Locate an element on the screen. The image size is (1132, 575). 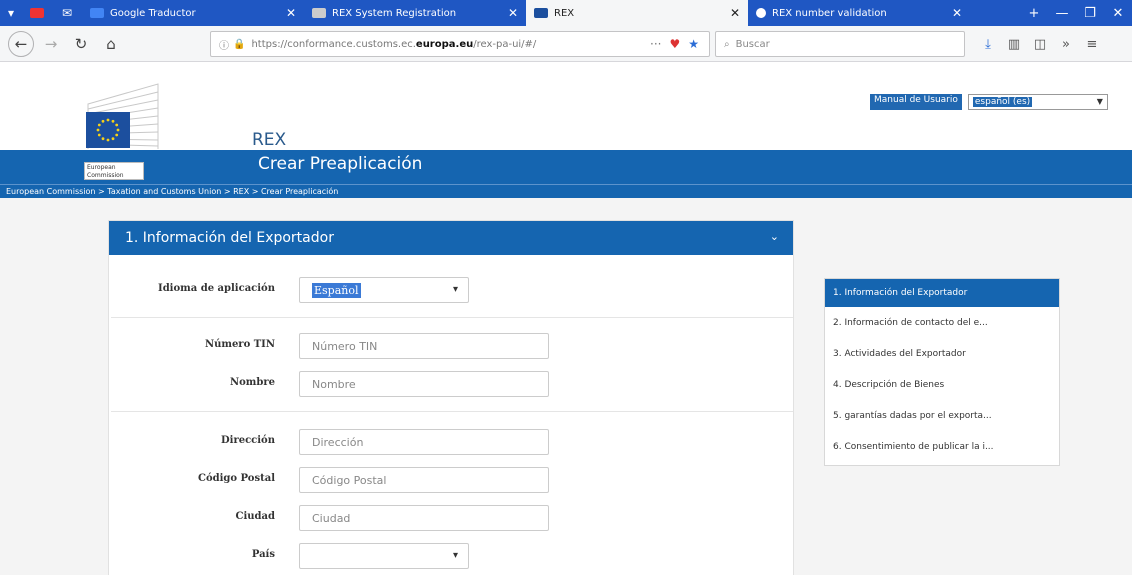
tab-label: Google Traductor is located at coordinates (153, 13).